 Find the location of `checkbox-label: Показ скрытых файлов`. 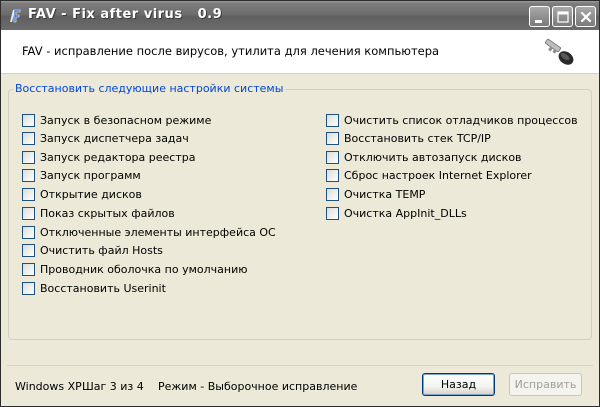

checkbox-label: Показ скрытых файлов is located at coordinates (107, 213).